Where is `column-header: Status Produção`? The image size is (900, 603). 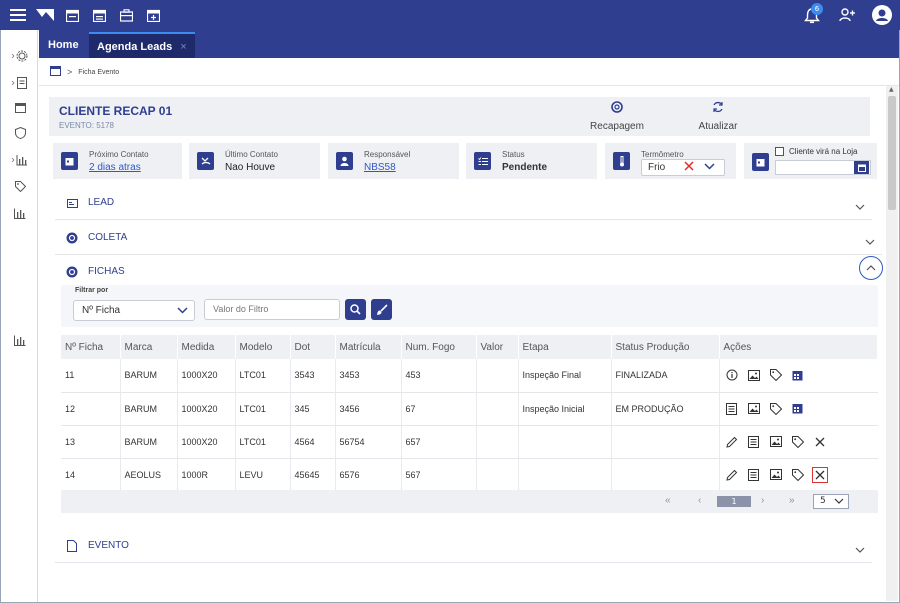
column-header: Status Produção is located at coordinates (665, 347).